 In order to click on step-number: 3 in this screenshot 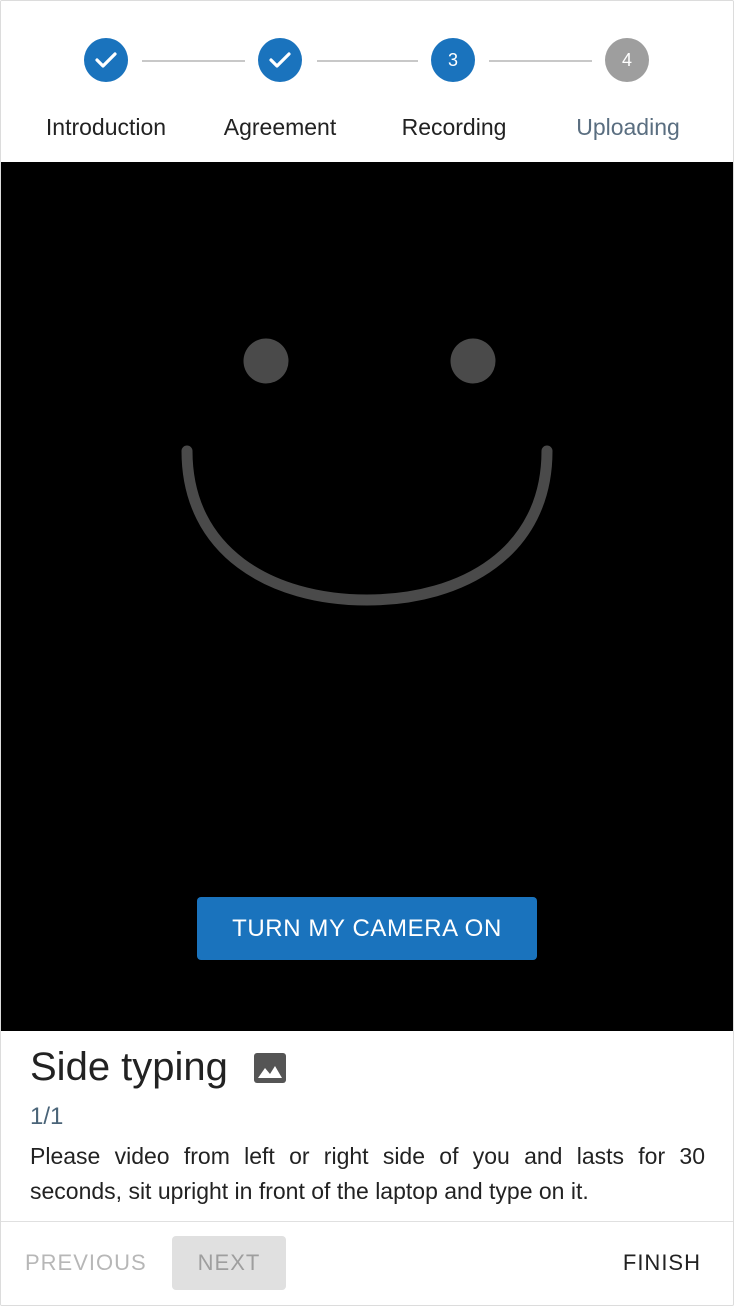, I will do `click(452, 59)`.